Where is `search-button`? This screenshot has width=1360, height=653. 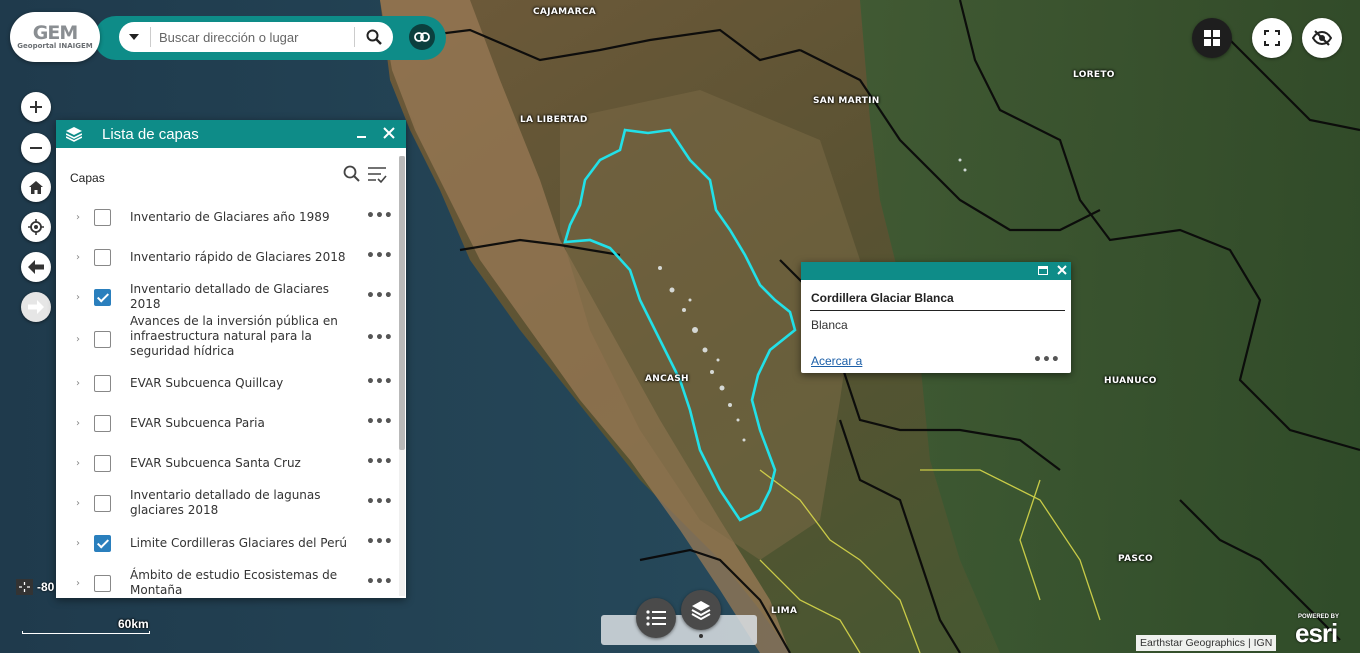
search-button is located at coordinates (374, 37).